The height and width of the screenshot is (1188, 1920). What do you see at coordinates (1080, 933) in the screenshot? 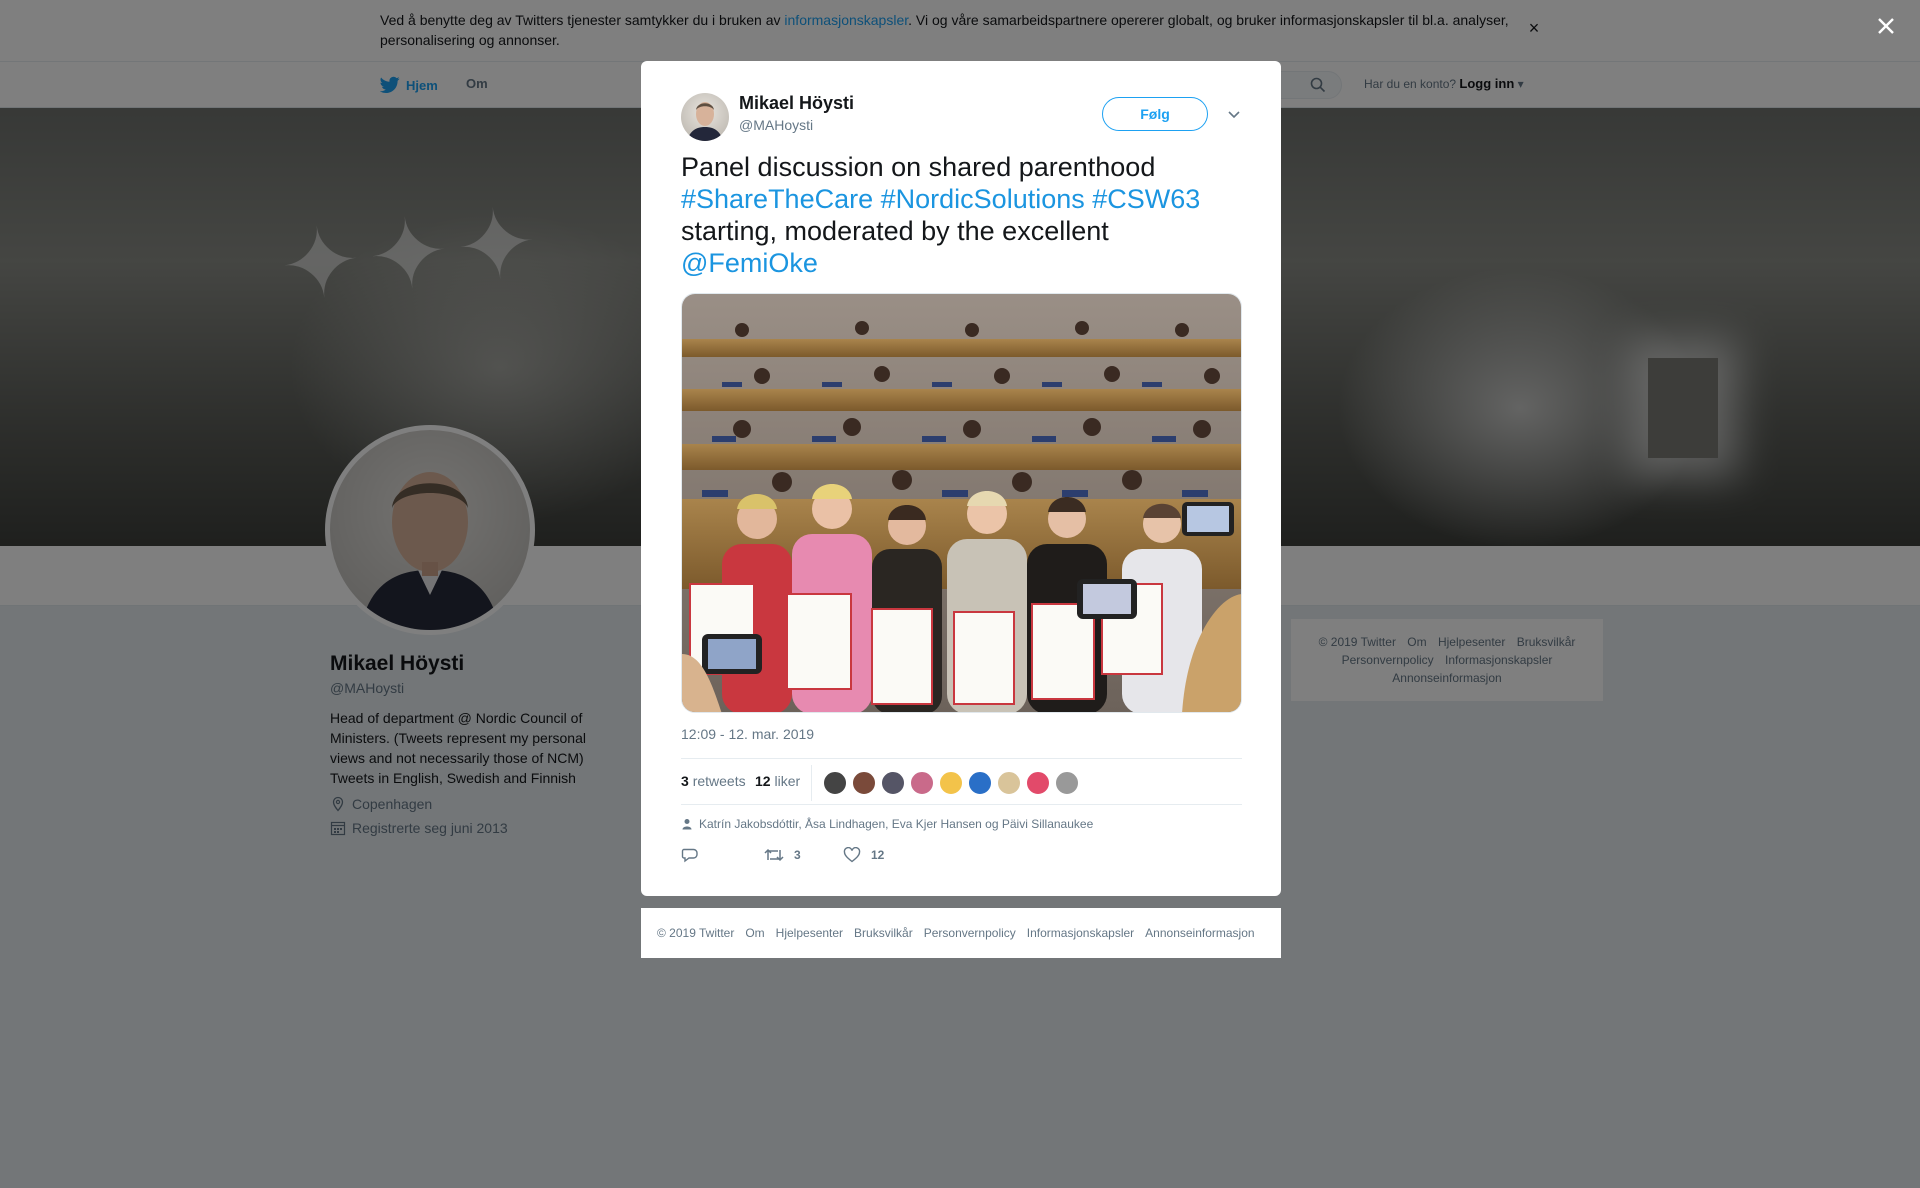
I see `footer-link: Informasjonskapsler` at bounding box center [1080, 933].